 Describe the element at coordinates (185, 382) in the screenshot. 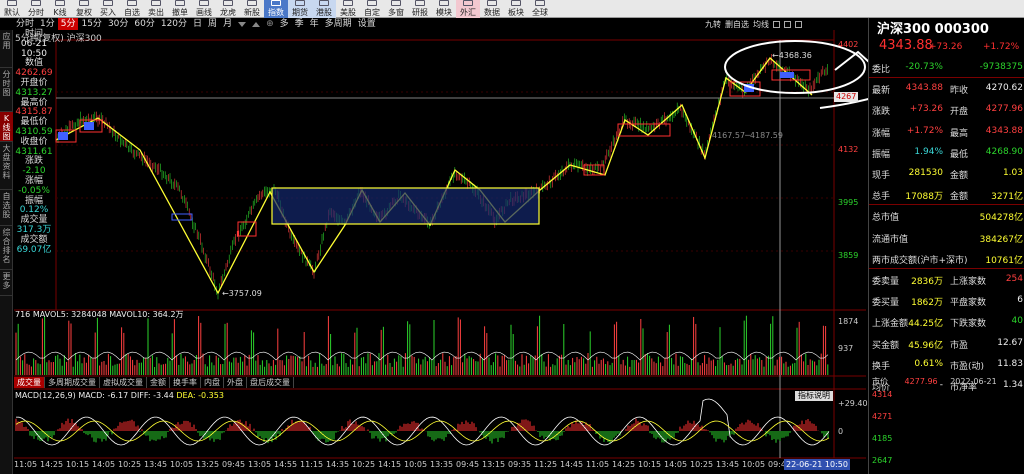

I see `indicator-tab: 换手率` at that location.